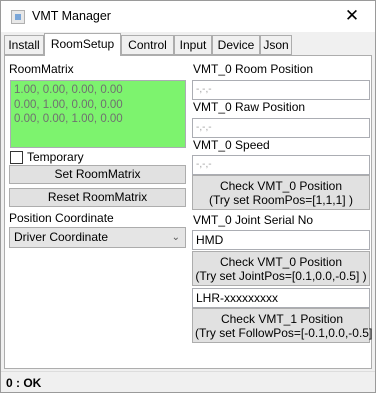  What do you see at coordinates (236, 45) in the screenshot?
I see `tab-device: Device` at bounding box center [236, 45].